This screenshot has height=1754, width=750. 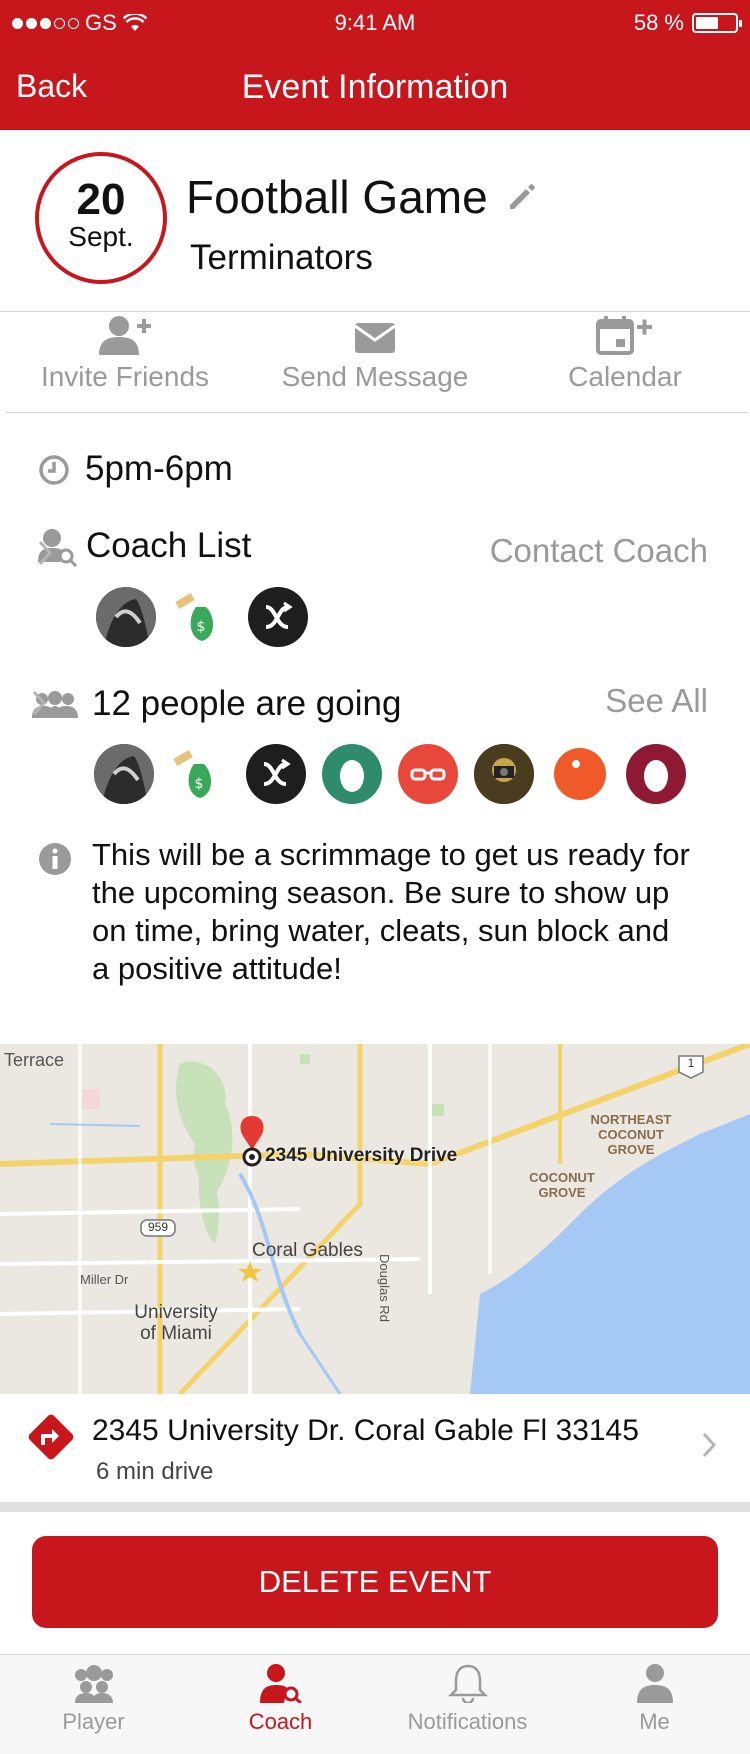 What do you see at coordinates (691, 1063) in the screenshot?
I see `map-label: 1` at bounding box center [691, 1063].